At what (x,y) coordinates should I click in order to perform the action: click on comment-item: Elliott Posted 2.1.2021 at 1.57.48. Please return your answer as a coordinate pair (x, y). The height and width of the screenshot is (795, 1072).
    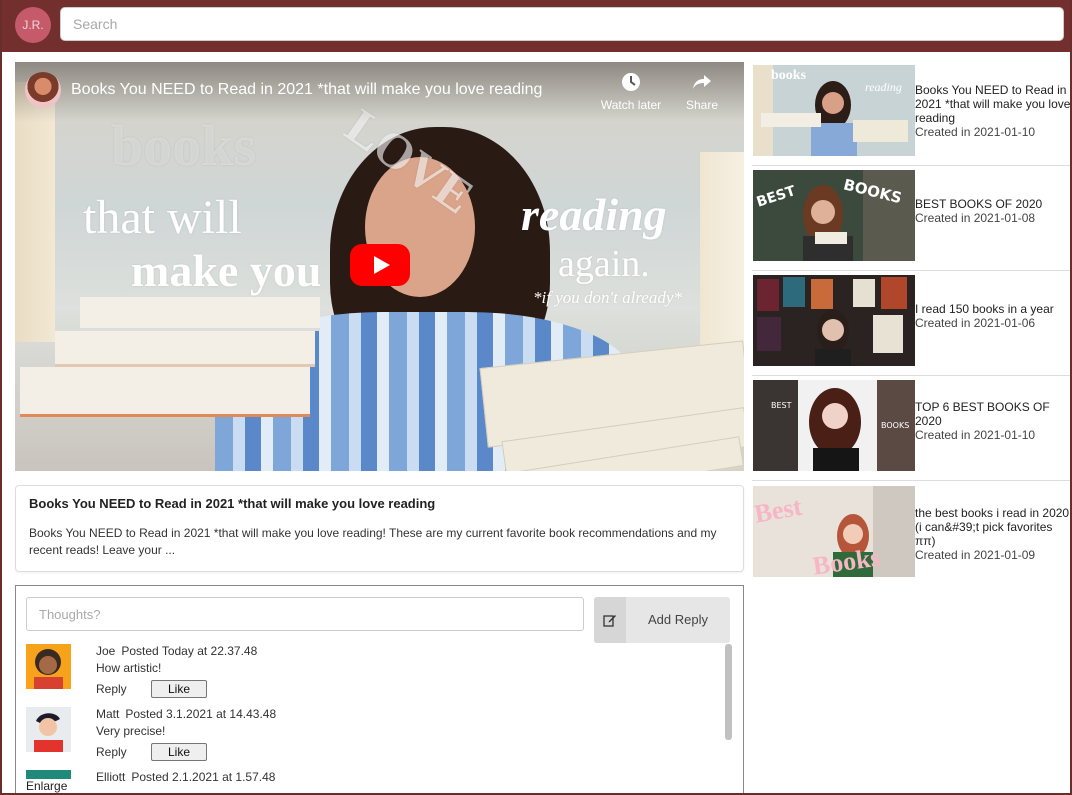
    Looking at the image, I should click on (366, 781).